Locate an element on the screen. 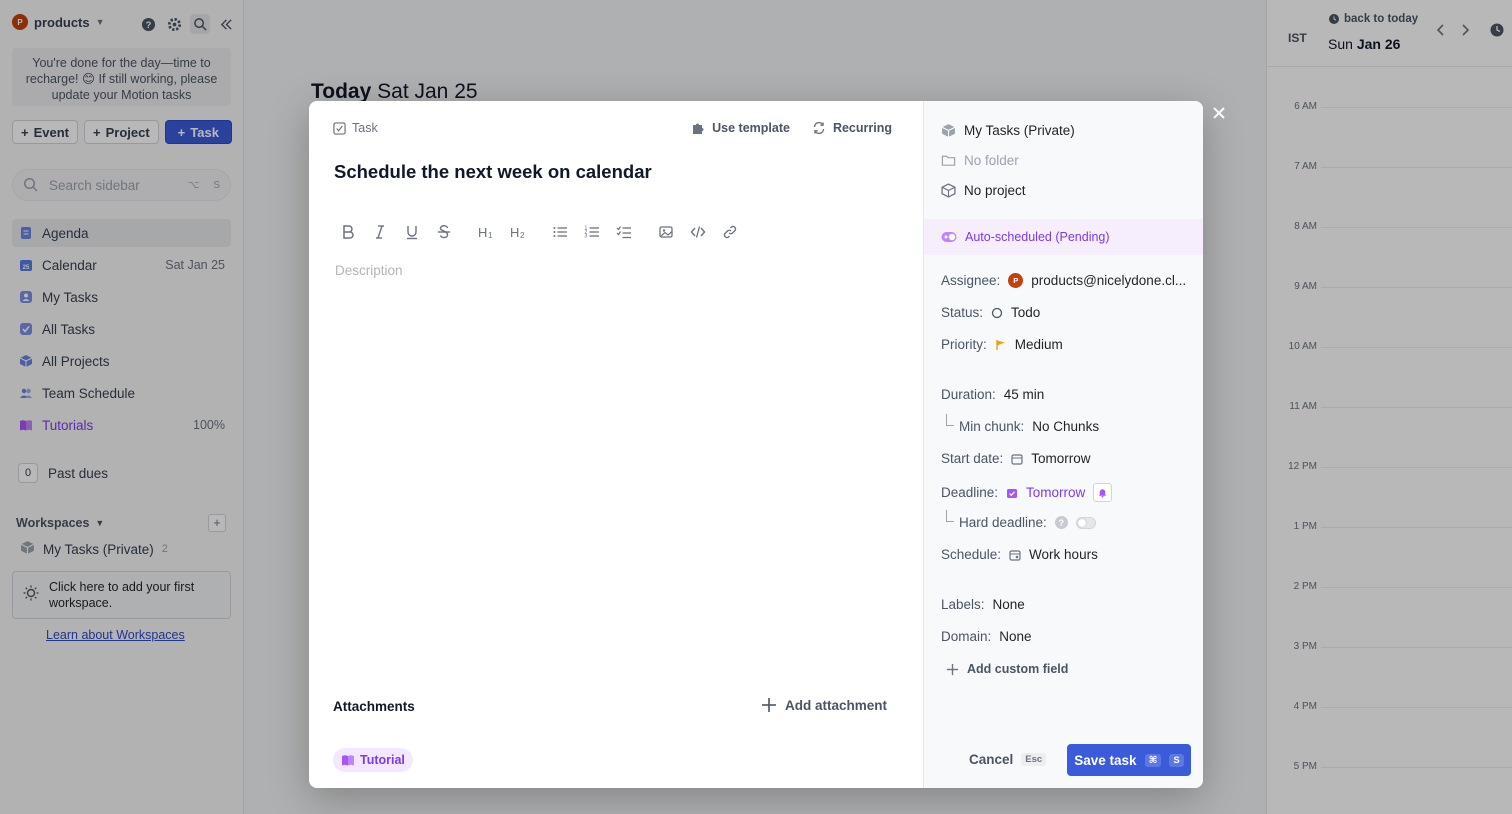 Image resolution: width=1512 pixels, height=814 pixels. task-type-label: Task is located at coordinates (365, 128).